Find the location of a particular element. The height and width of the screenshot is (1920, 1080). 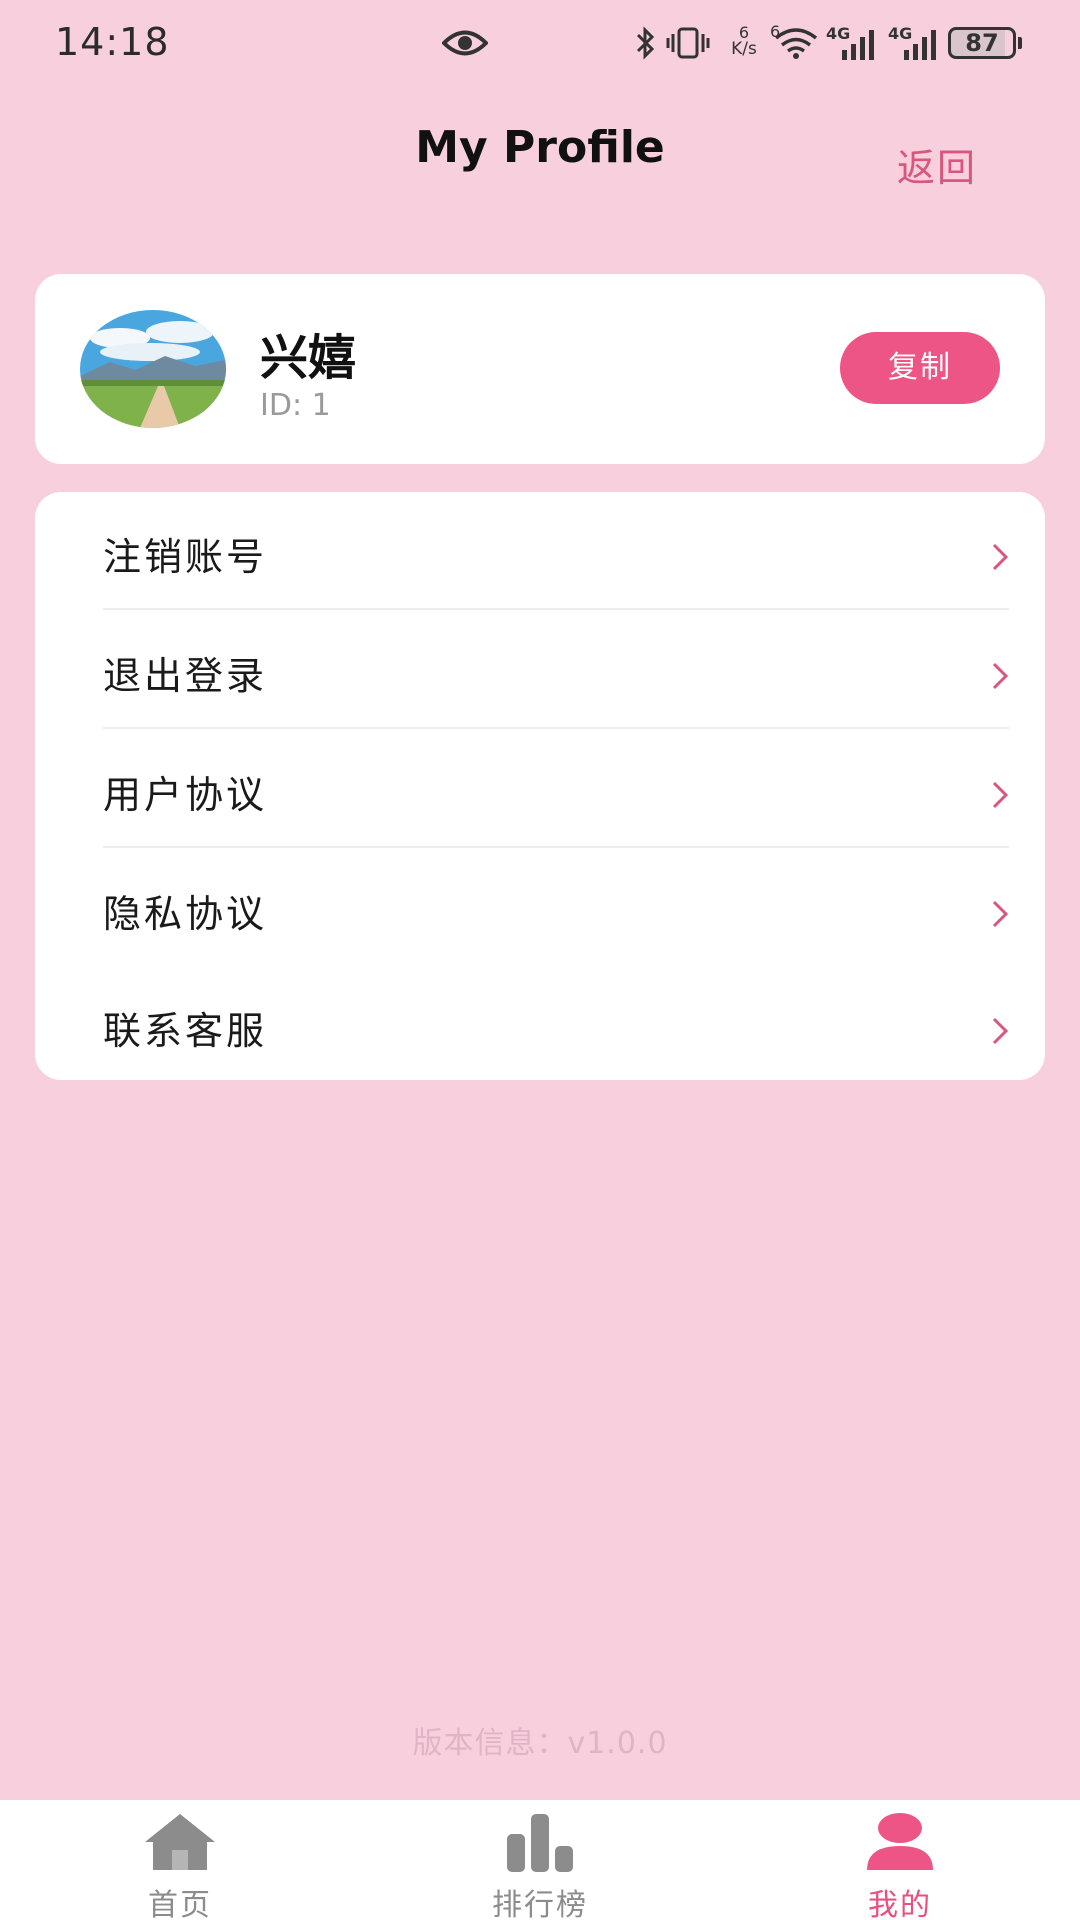

tab-profile: 我的 is located at coordinates (900, 1860).